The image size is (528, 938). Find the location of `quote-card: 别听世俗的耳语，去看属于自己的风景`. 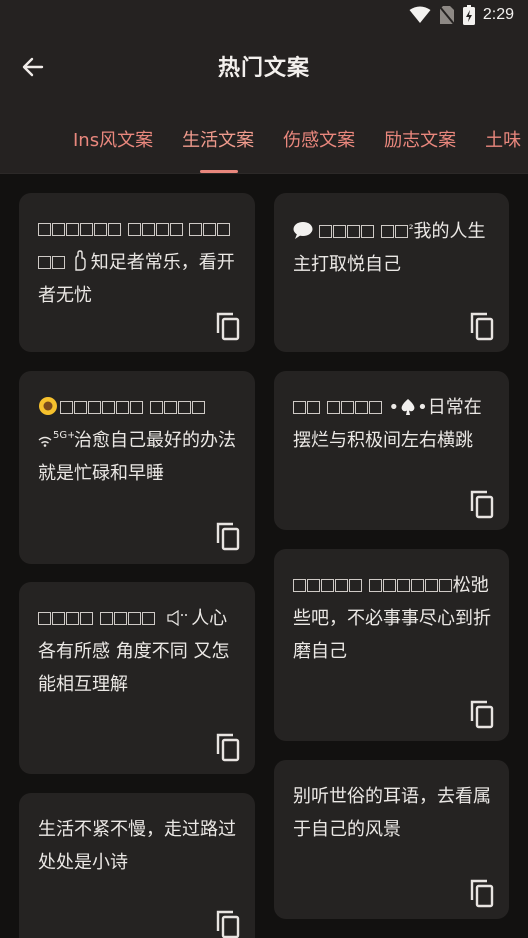

quote-card: 别听世俗的耳语，去看属于自己的风景 is located at coordinates (391, 839).